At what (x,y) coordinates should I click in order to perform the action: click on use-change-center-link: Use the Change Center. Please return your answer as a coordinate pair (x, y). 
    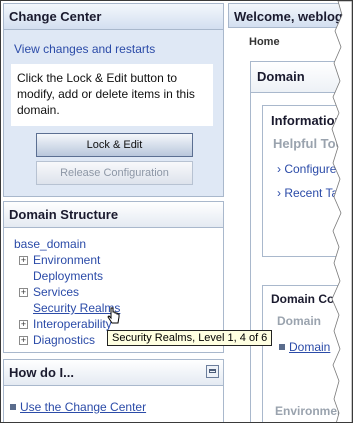
    Looking at the image, I should click on (78, 407).